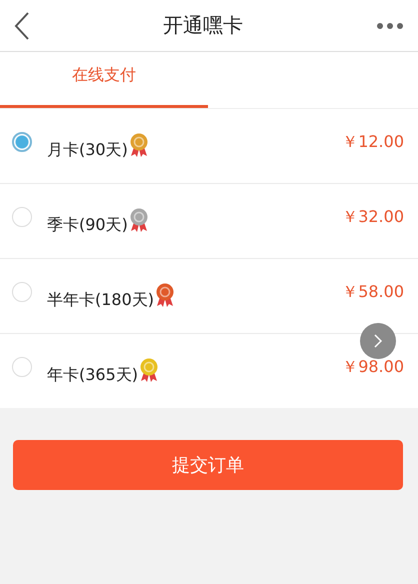  What do you see at coordinates (209, 221) in the screenshot?
I see `plan-row: 季卡(90天) ￥32.00` at bounding box center [209, 221].